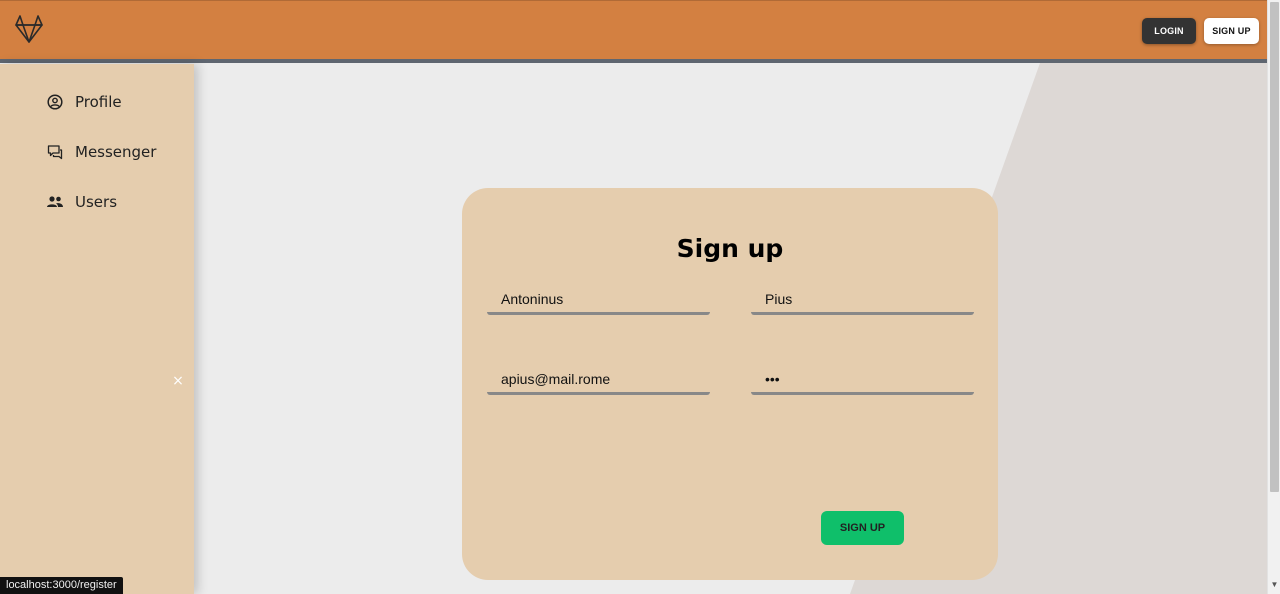 The image size is (1280, 594). Describe the element at coordinates (862, 528) in the screenshot. I see `signup-submit-button: SIGN UP` at that location.